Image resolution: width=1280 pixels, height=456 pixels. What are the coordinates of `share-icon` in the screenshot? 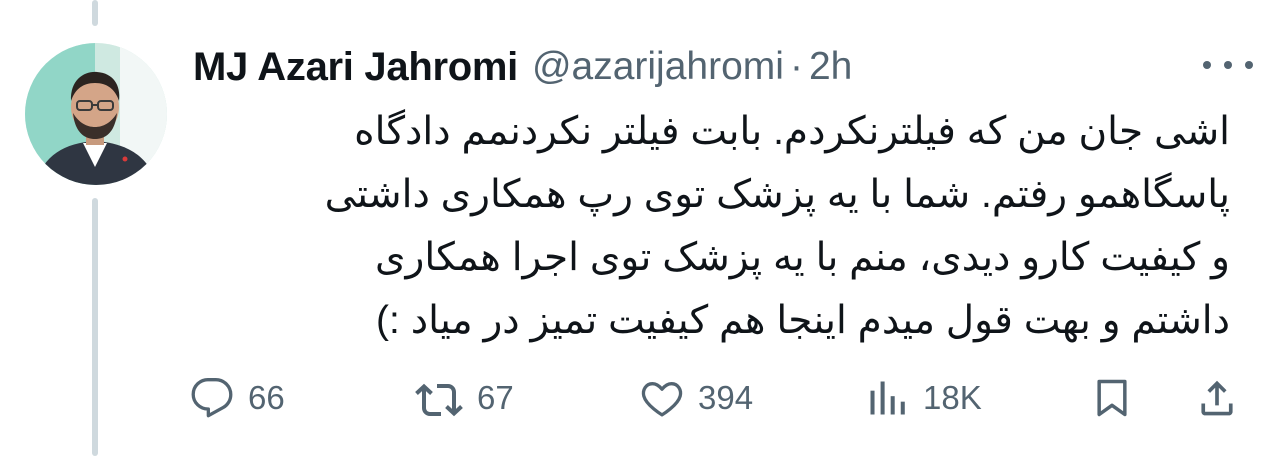 It's located at (1217, 398).